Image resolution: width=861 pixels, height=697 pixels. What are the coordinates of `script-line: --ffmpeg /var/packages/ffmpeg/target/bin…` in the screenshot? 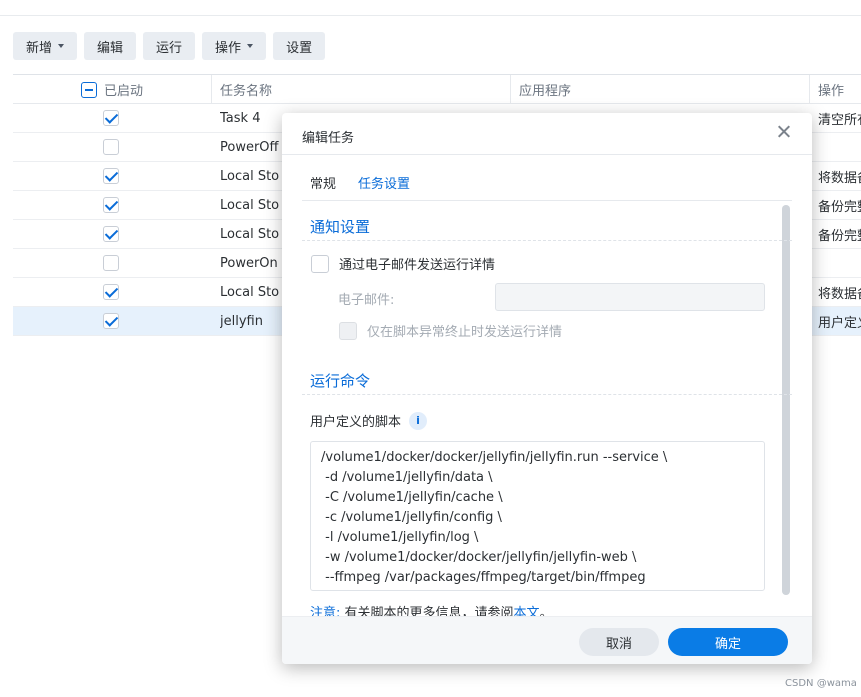 It's located at (483, 577).